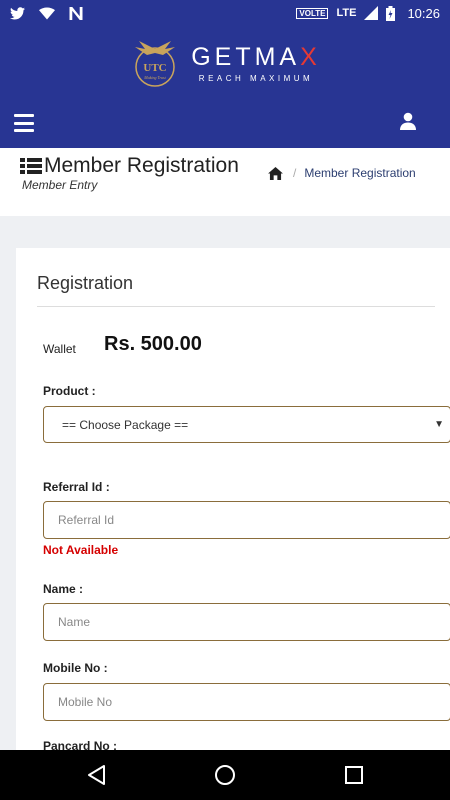 This screenshot has width=450, height=800. I want to click on brand-header: UTC Making Trust GETMAX REACH MAXIMUM, so click(225, 63).